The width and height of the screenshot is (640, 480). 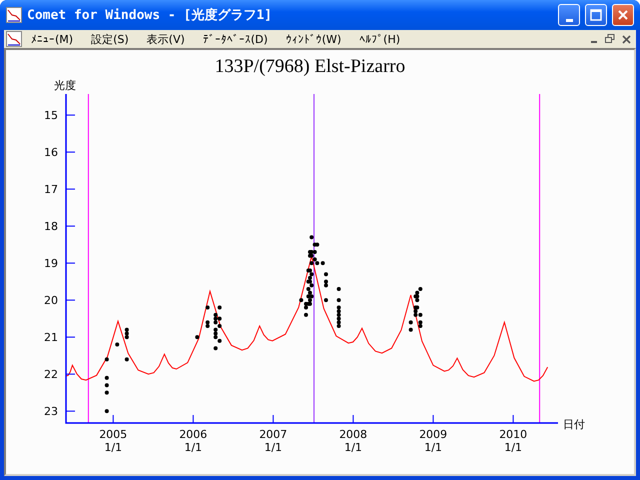 What do you see at coordinates (353, 434) in the screenshot?
I see `x-tick-label: 2008` at bounding box center [353, 434].